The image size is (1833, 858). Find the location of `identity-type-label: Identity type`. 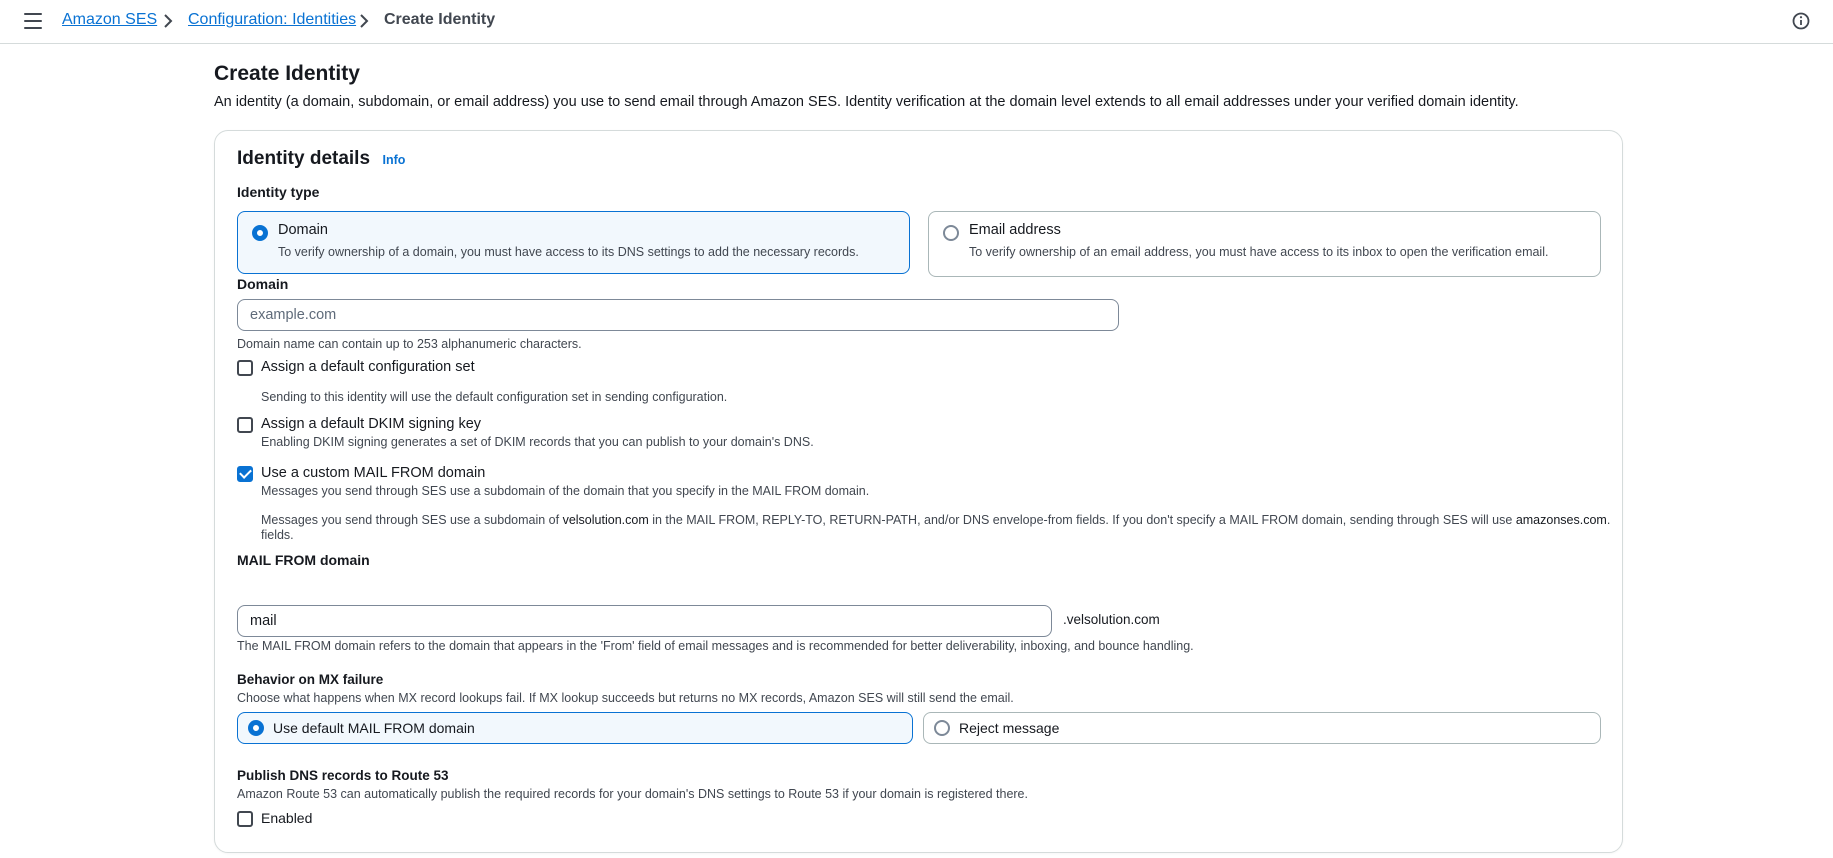

identity-type-label: Identity type is located at coordinates (278, 192).